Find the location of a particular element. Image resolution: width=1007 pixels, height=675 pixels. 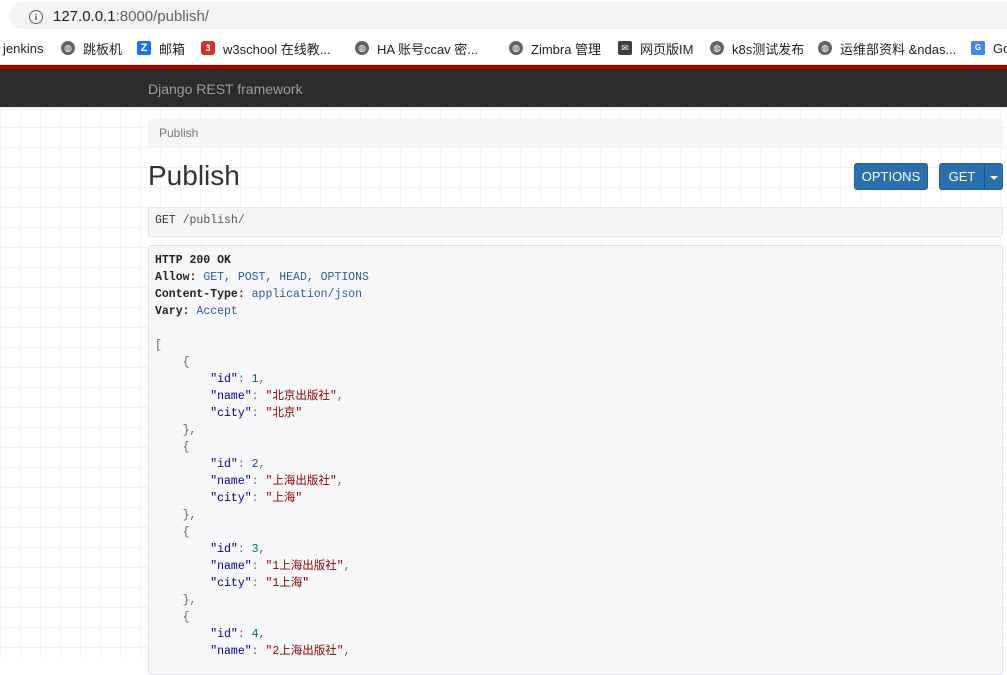

bookmark-zimbra-admin: ◍ Zimbra 管理 is located at coordinates (555, 48).